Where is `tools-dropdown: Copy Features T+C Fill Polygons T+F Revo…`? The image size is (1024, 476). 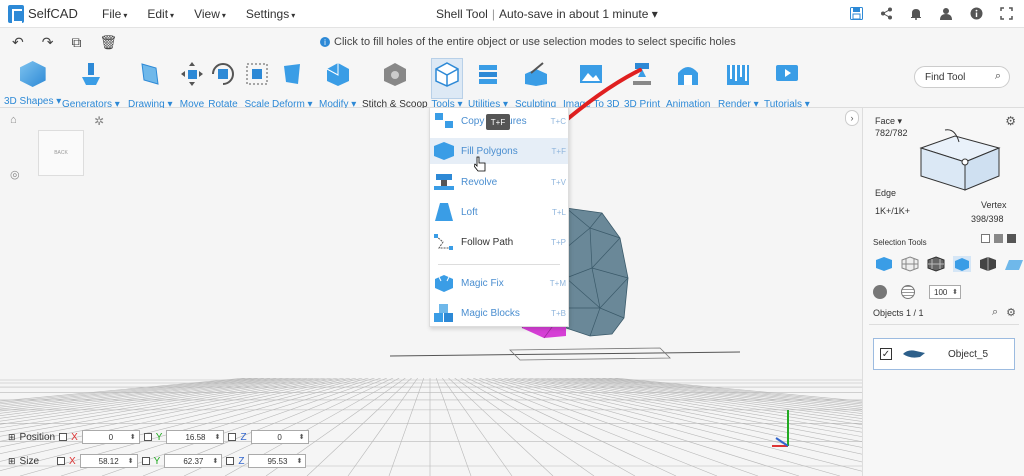
tools-dropdown: Copy Features T+C Fill Polygons T+F Revo… is located at coordinates (499, 217).